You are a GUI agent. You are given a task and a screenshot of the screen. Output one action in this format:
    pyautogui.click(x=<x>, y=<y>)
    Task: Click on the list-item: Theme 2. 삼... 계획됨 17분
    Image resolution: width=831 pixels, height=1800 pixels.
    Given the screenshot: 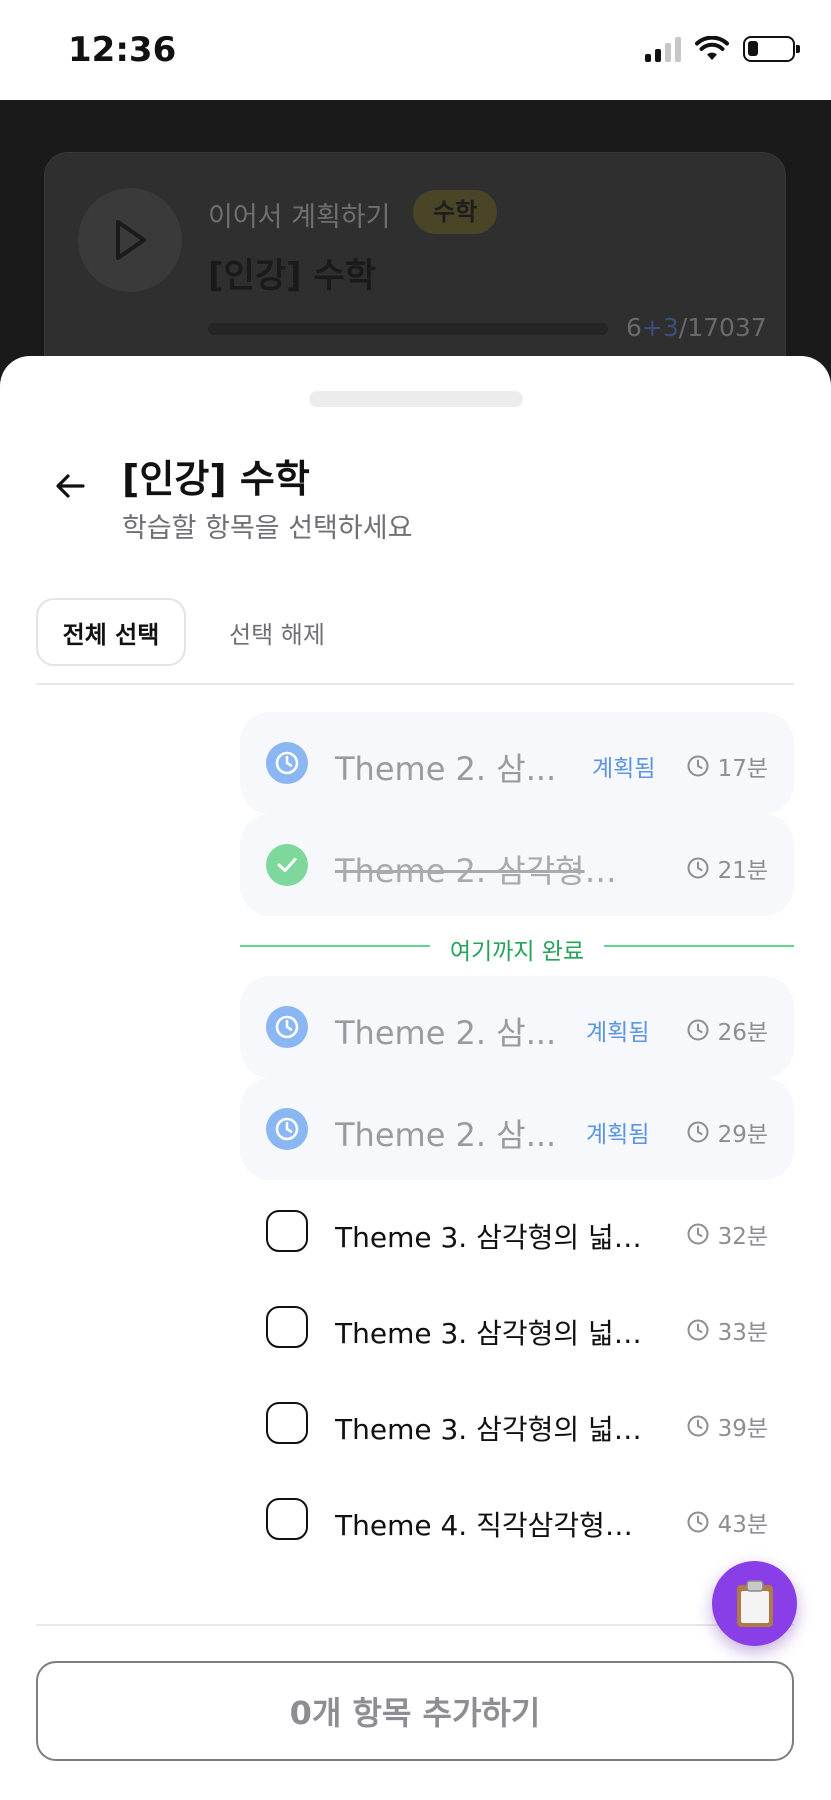 What is the action you would take?
    pyautogui.click(x=517, y=763)
    